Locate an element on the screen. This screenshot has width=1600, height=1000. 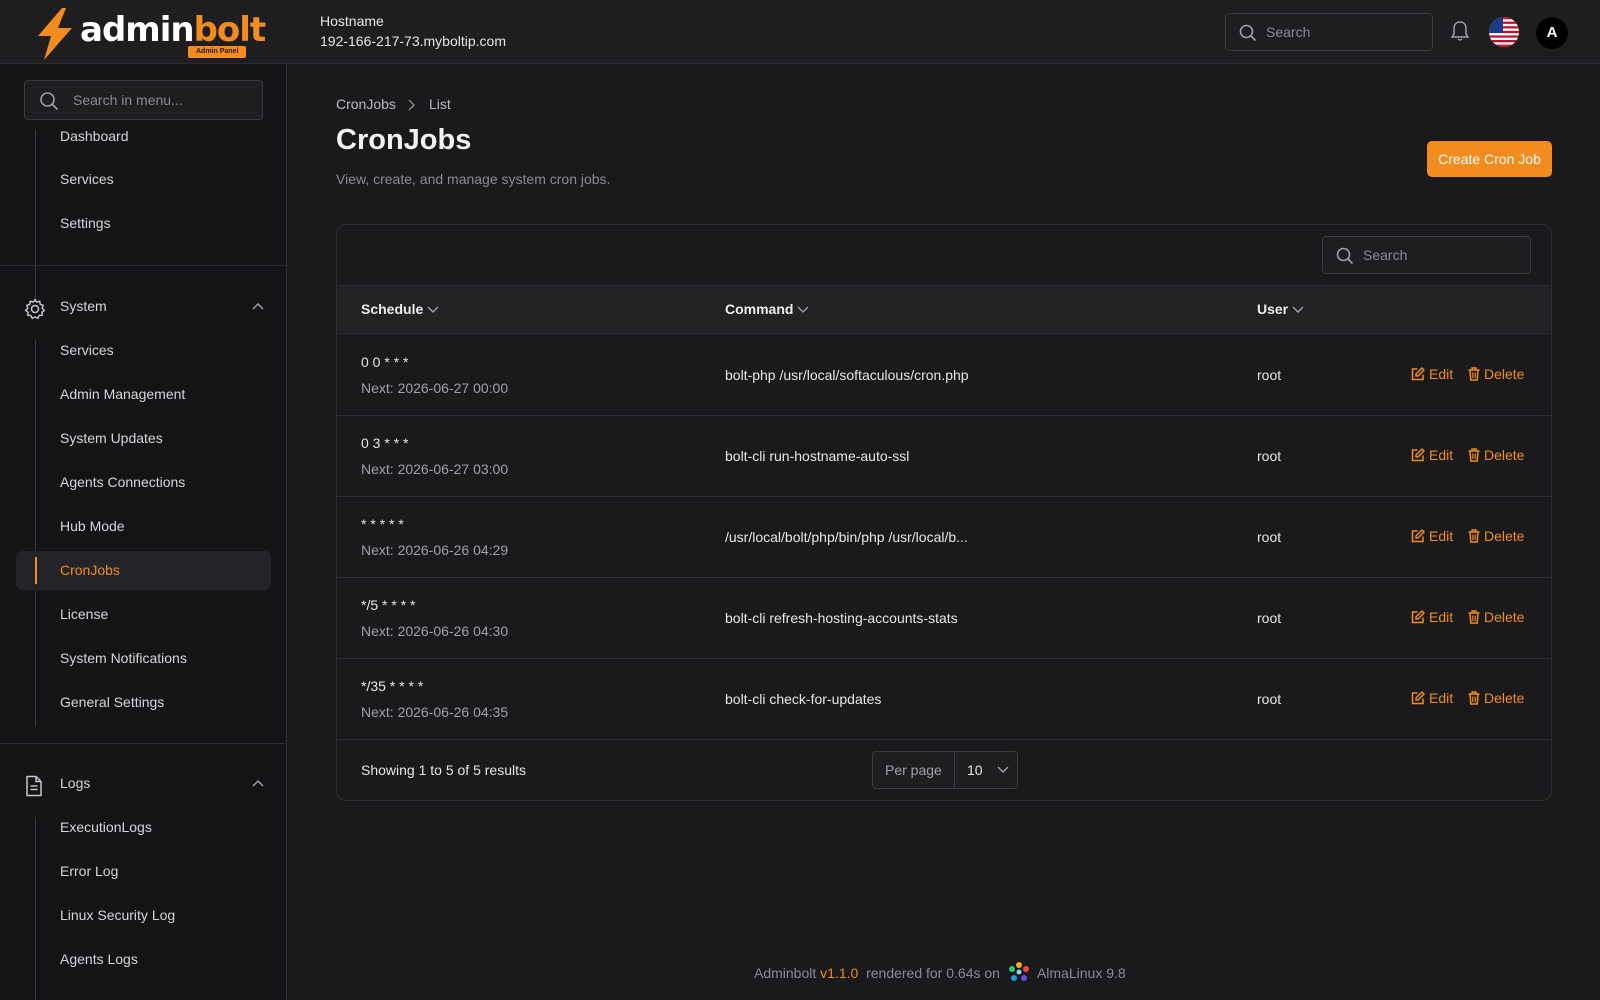
global-search is located at coordinates (1329, 32).